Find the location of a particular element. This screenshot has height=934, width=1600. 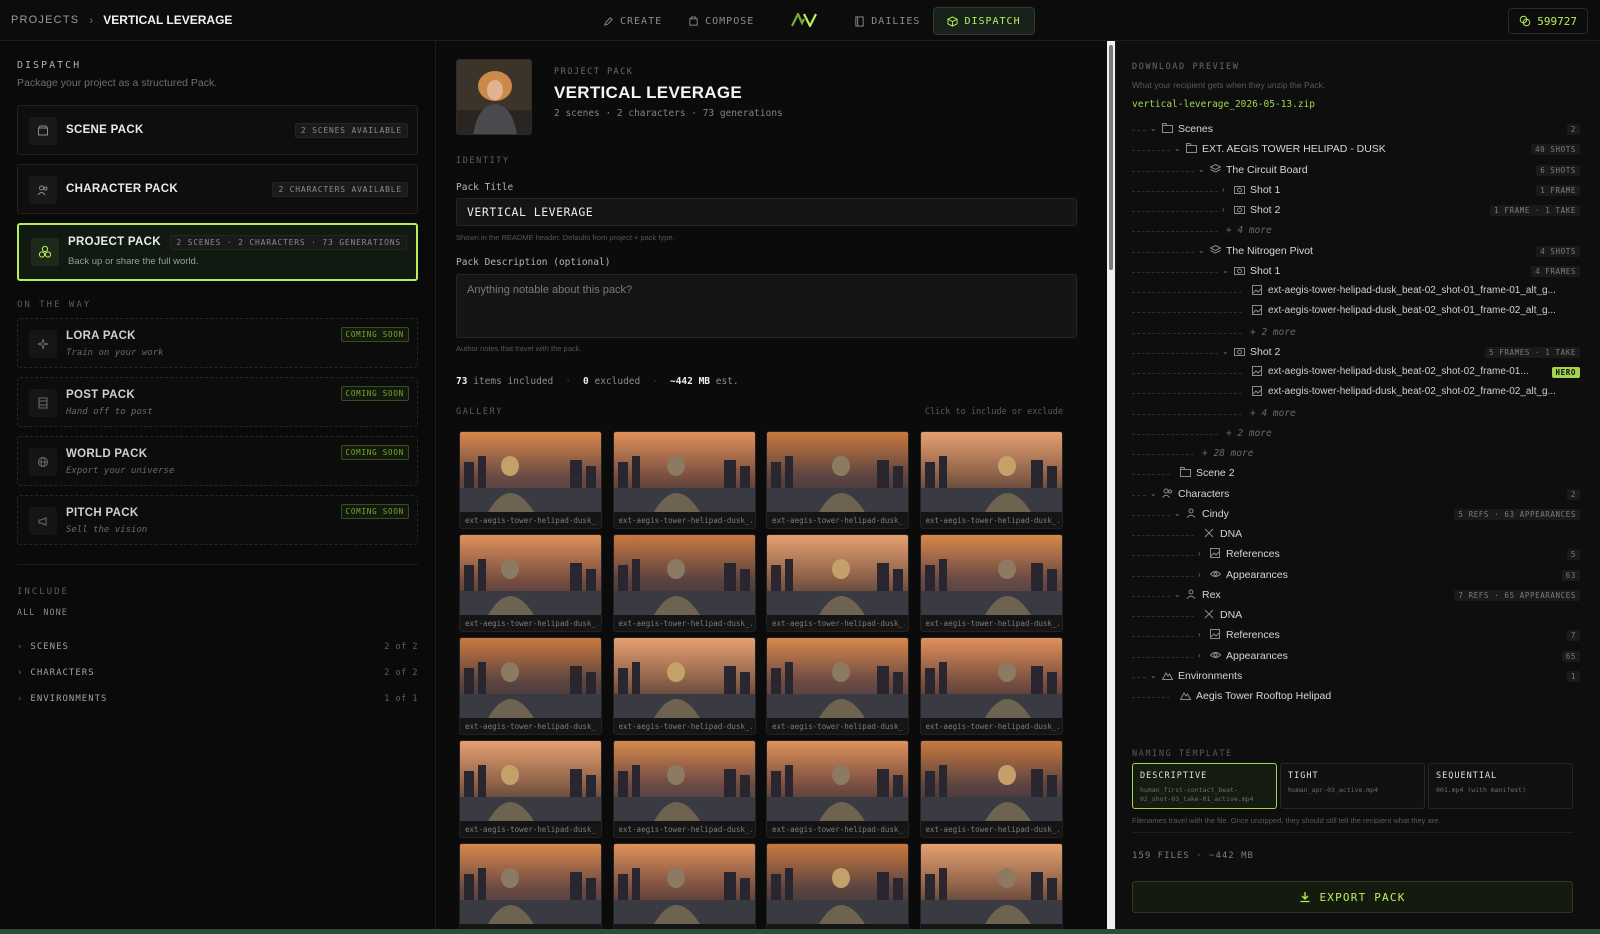

app-logo is located at coordinates (804, 20).